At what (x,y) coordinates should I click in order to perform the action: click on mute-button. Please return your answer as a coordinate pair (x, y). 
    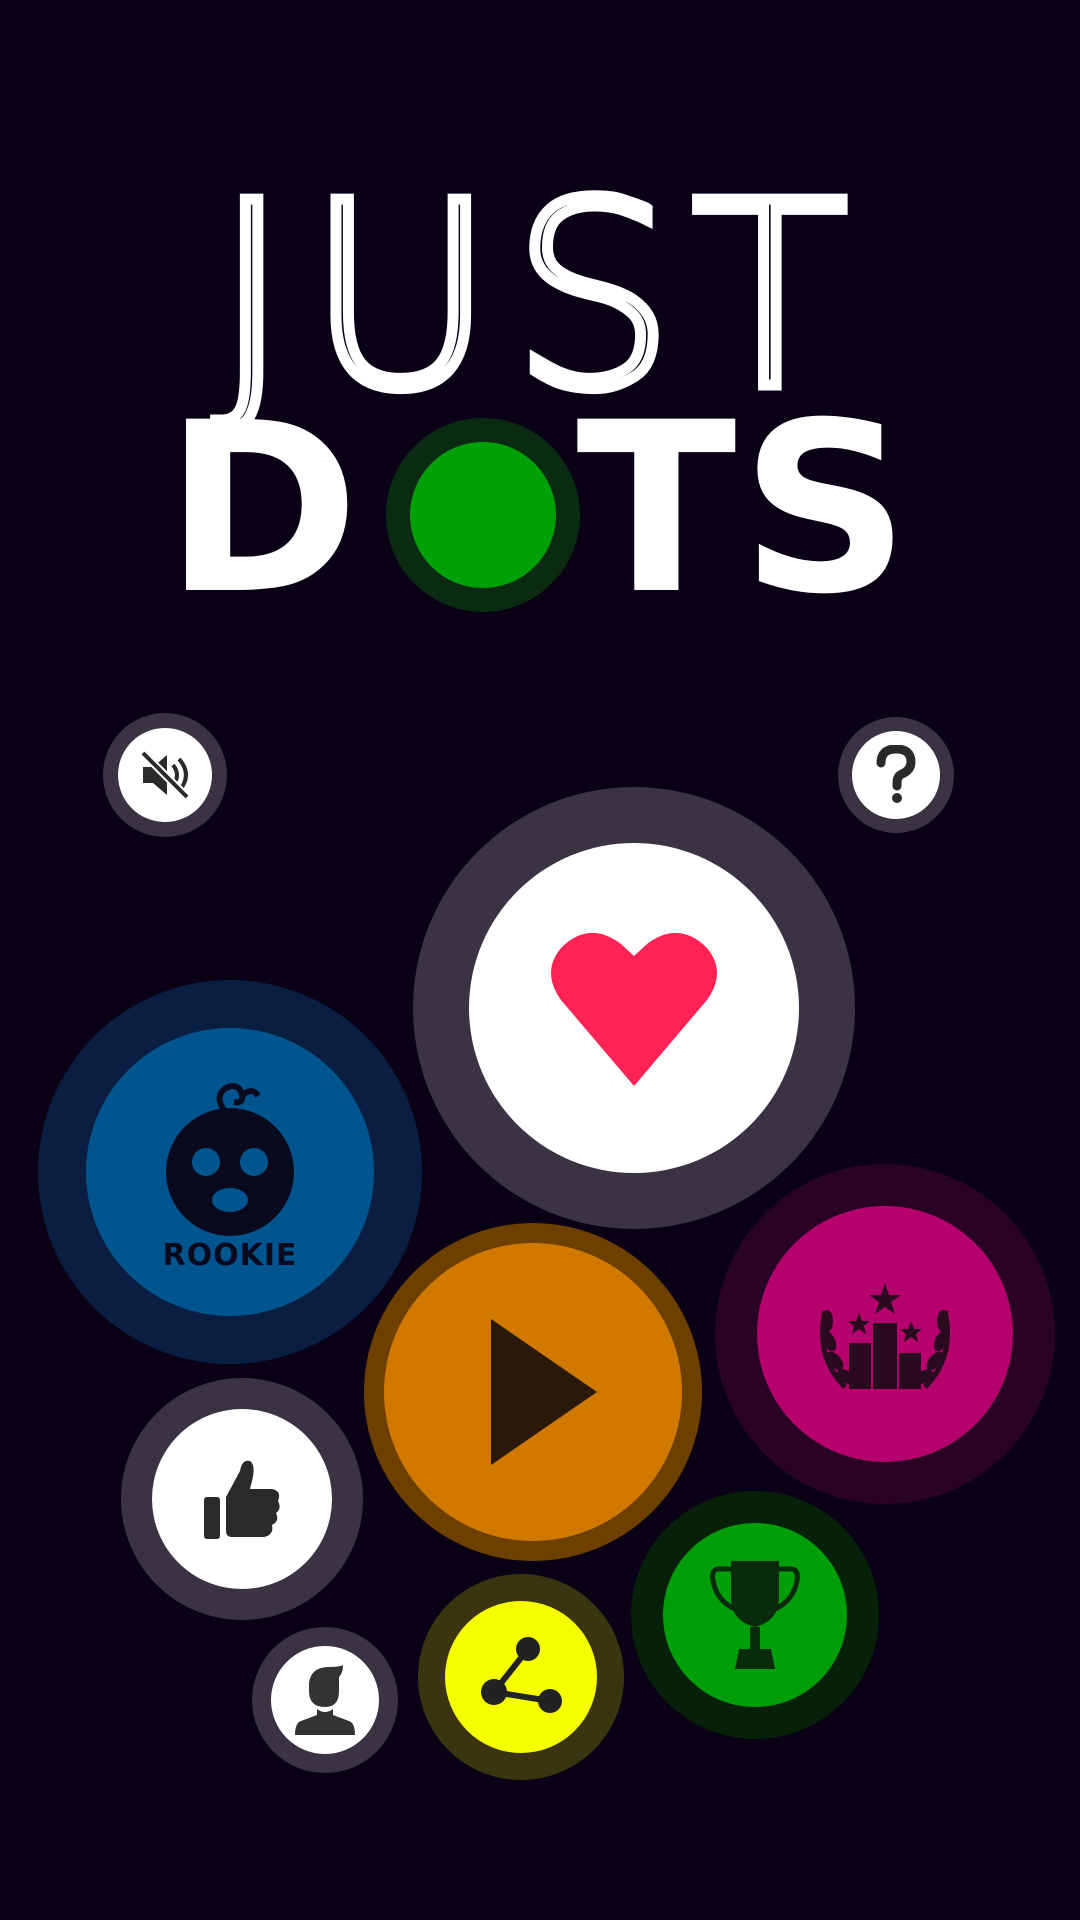
    Looking at the image, I should click on (165, 775).